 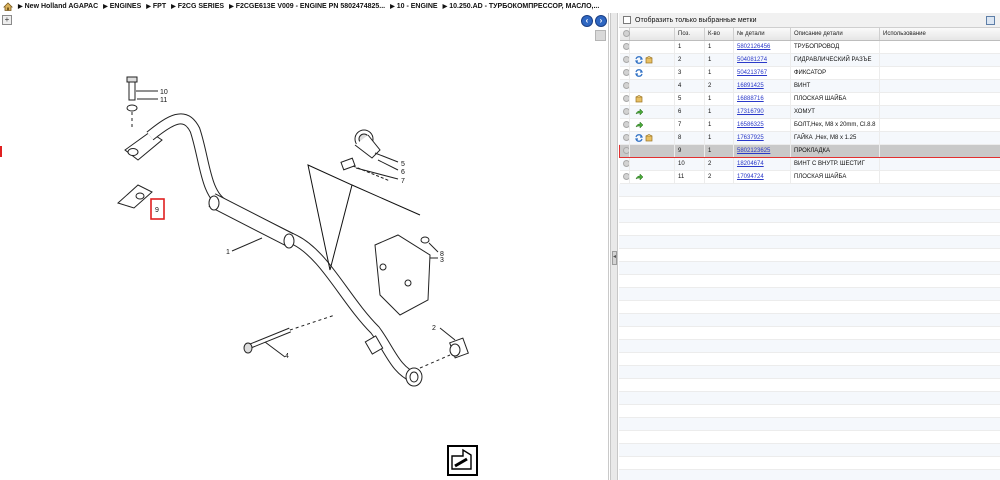 I want to click on part-number-link: 504081274, so click(x=752, y=60).